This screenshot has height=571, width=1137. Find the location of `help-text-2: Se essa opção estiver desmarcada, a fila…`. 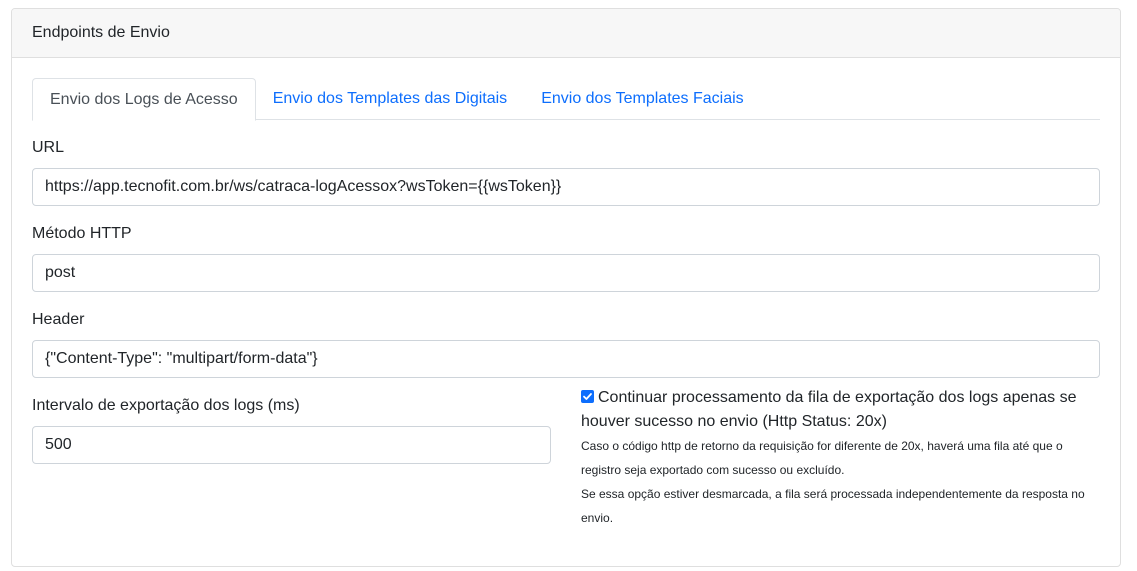

help-text-2: Se essa opção estiver desmarcada, a fila… is located at coordinates (833, 506).